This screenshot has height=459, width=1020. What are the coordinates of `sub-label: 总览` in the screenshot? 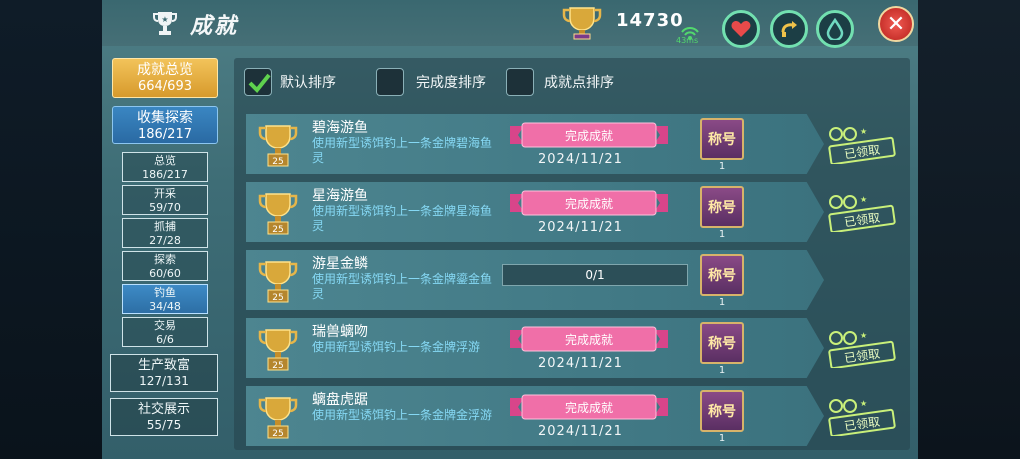 It's located at (165, 160).